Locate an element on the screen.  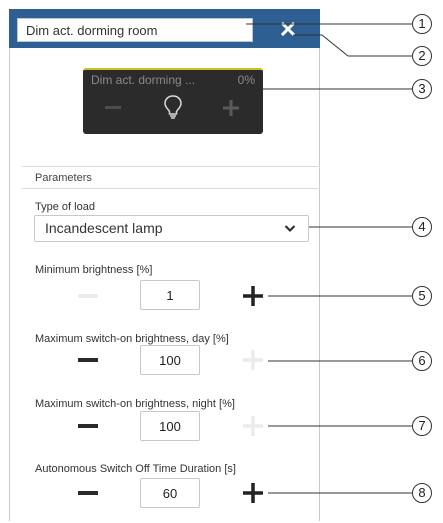
callout-5: 5 is located at coordinates (422, 296).